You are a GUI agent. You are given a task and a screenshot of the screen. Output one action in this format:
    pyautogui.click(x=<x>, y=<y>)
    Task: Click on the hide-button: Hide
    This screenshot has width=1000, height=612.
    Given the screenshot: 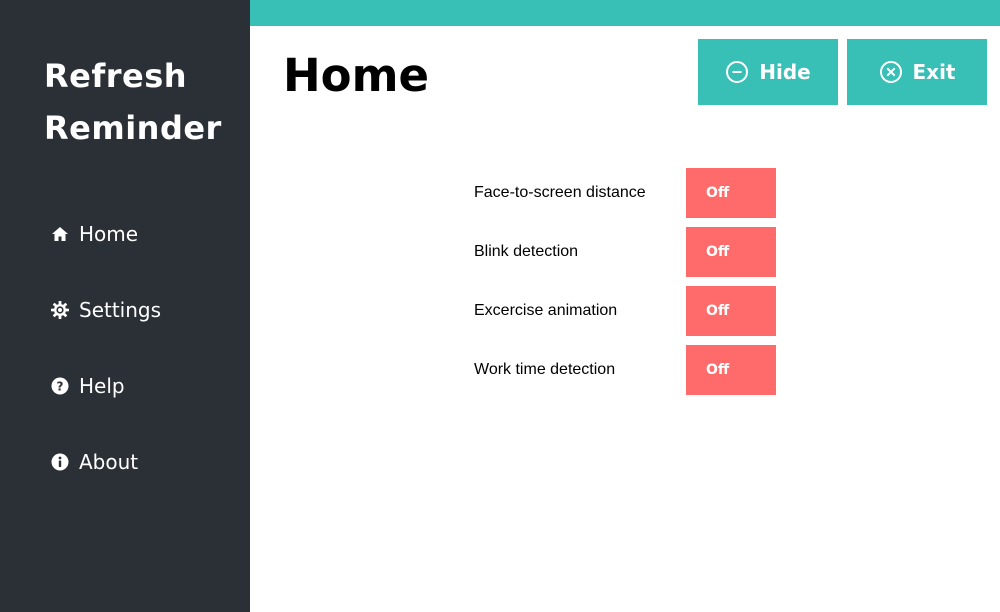 What is the action you would take?
    pyautogui.click(x=768, y=72)
    